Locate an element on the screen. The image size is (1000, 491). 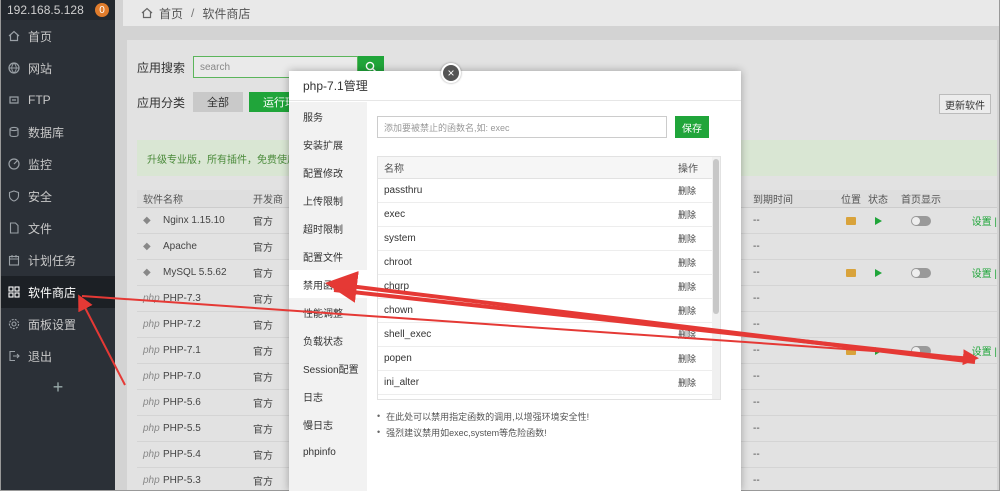
modal-menu-item: 性能调整 is located at coordinates (328, 312).